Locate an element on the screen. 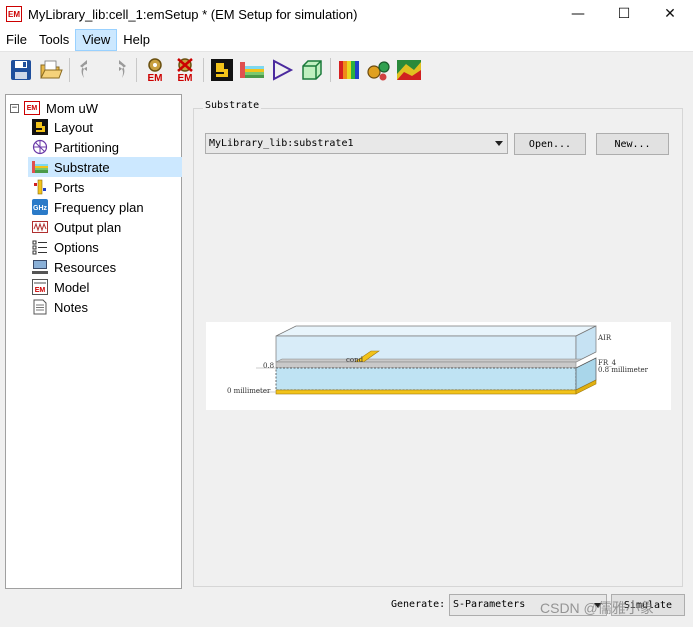 The width and height of the screenshot is (693, 627). generate-label: Generate: is located at coordinates (418, 604).